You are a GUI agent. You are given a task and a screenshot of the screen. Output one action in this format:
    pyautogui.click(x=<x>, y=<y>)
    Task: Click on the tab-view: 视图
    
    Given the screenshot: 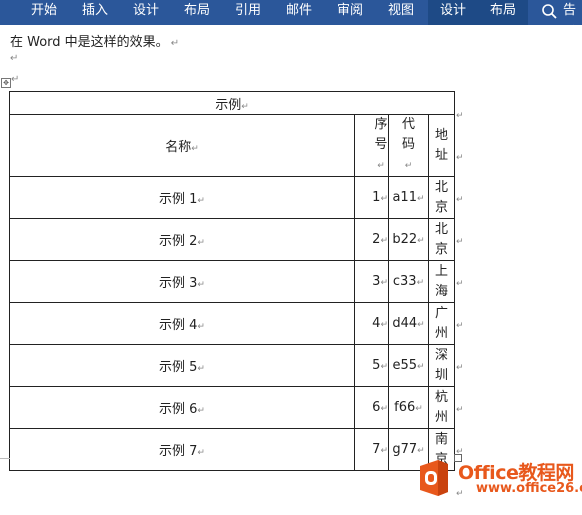 What is the action you would take?
    pyautogui.click(x=401, y=12)
    